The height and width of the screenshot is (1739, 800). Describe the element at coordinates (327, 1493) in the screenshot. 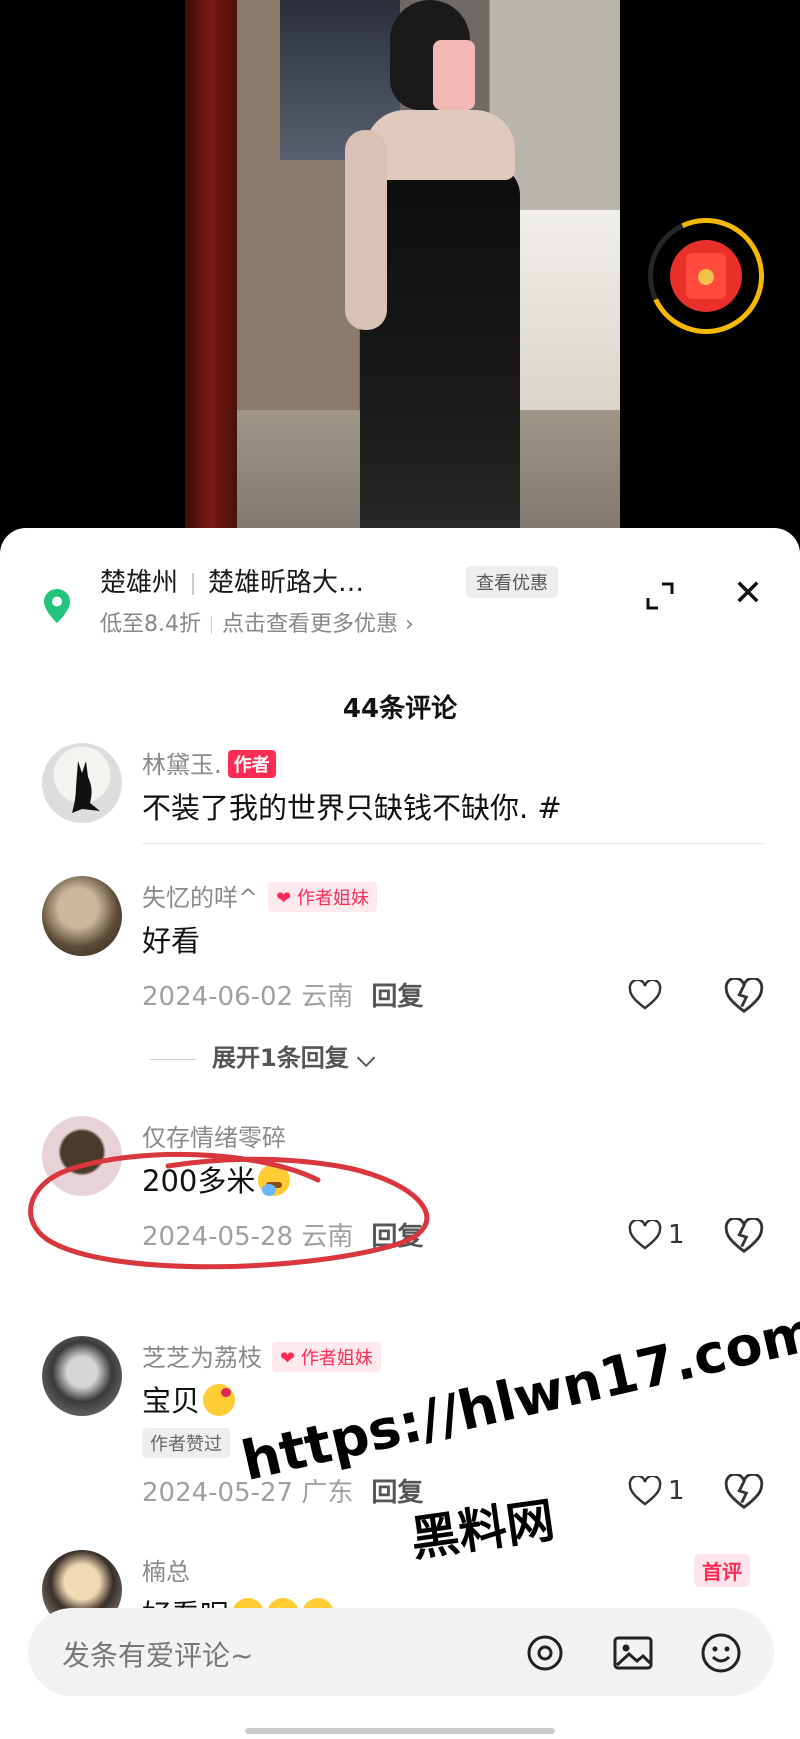

I see `comment-region: 广东` at that location.